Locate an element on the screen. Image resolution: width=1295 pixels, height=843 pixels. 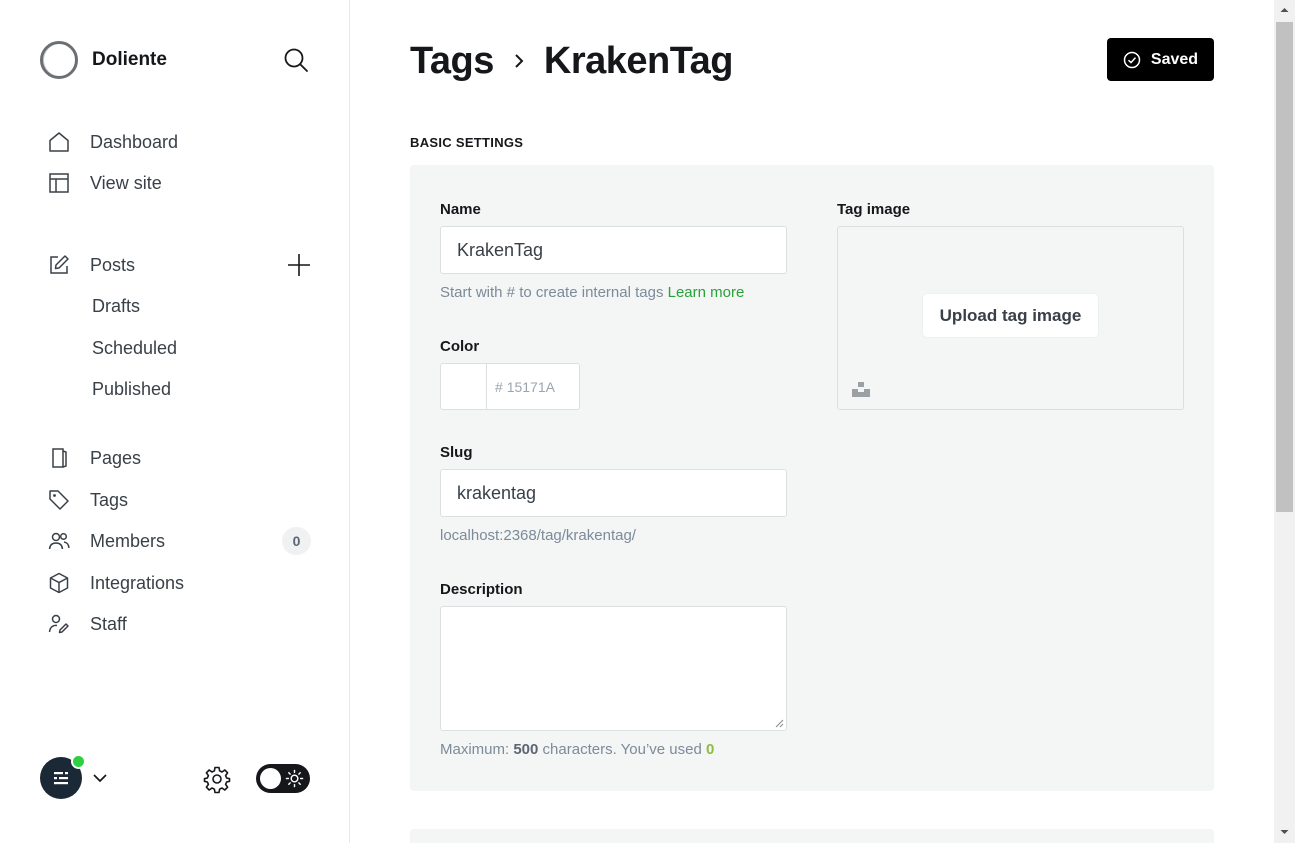
color-input: # 15171A is located at coordinates (533, 386).